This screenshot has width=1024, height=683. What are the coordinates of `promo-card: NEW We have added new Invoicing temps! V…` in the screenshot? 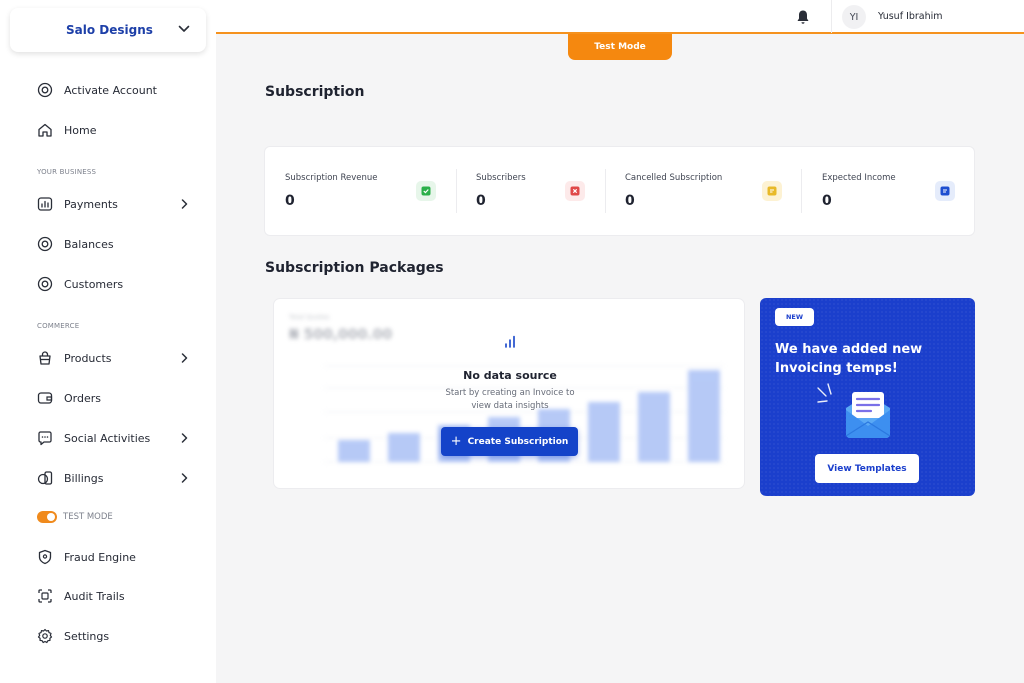 It's located at (867, 397).